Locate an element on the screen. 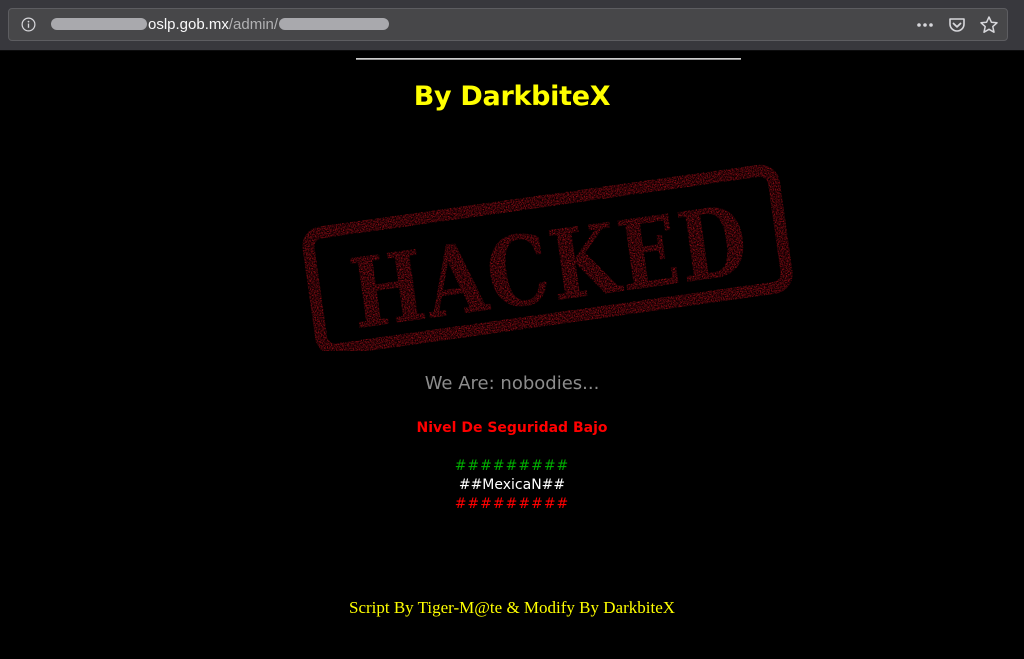  page-action-icons is located at coordinates (957, 25).